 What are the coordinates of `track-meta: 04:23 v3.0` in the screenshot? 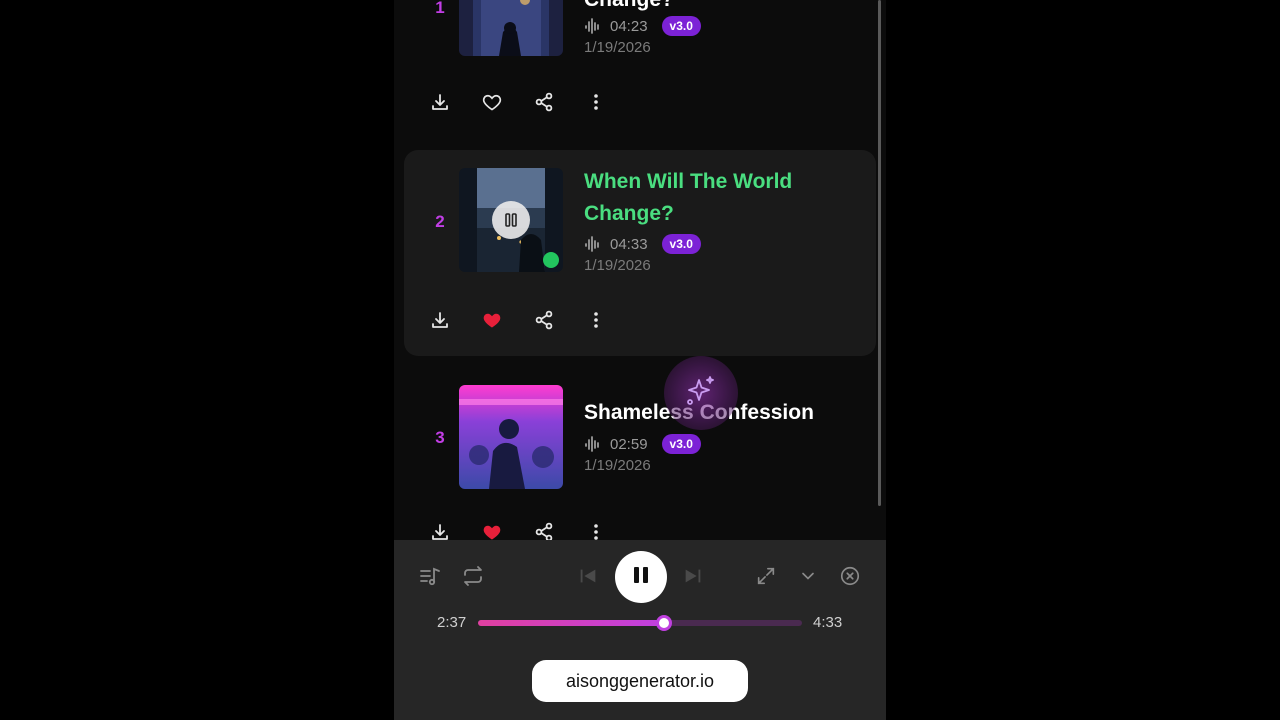 It's located at (642, 26).